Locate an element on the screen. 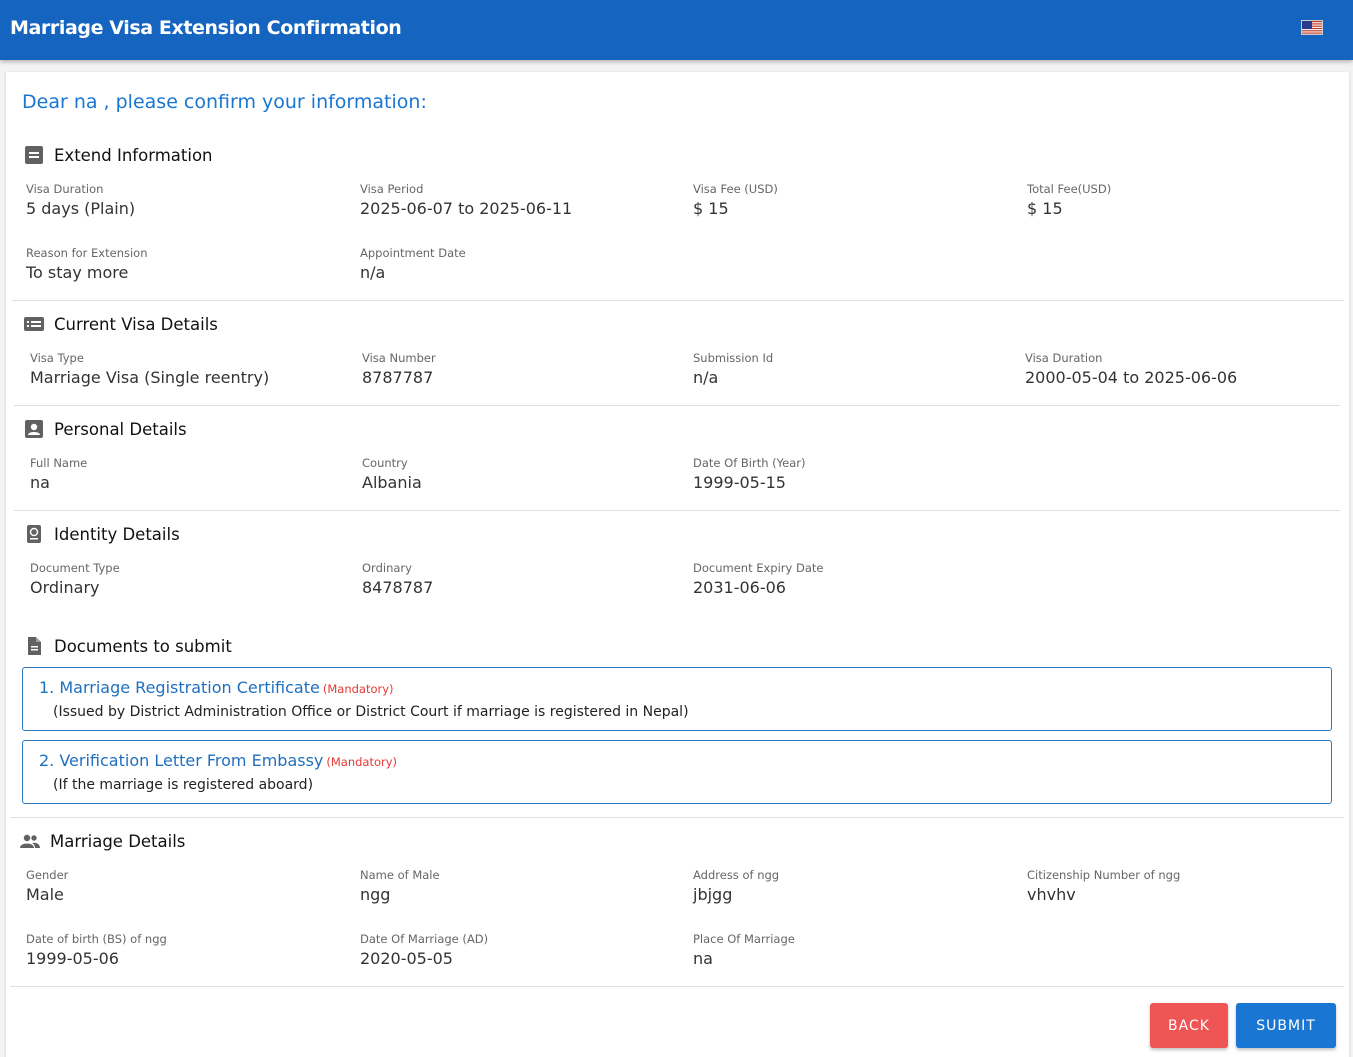  document-icon is located at coordinates (34, 646).